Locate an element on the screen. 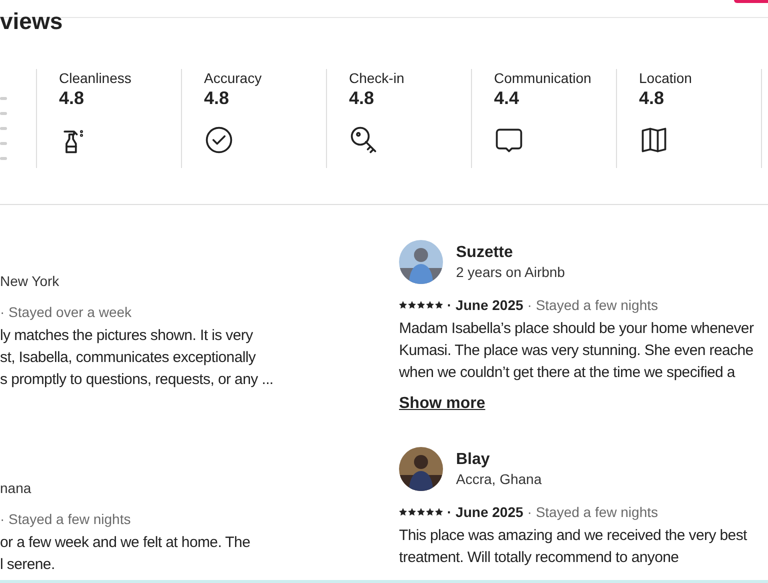 The image size is (768, 583). map-icon is located at coordinates (654, 140).